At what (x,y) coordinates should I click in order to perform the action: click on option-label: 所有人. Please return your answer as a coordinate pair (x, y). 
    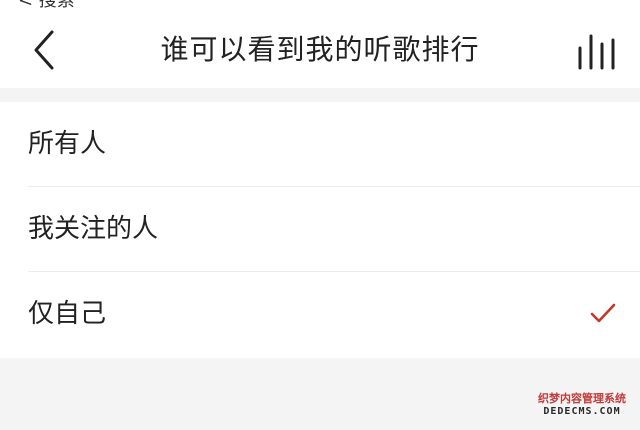
    Looking at the image, I should click on (67, 144).